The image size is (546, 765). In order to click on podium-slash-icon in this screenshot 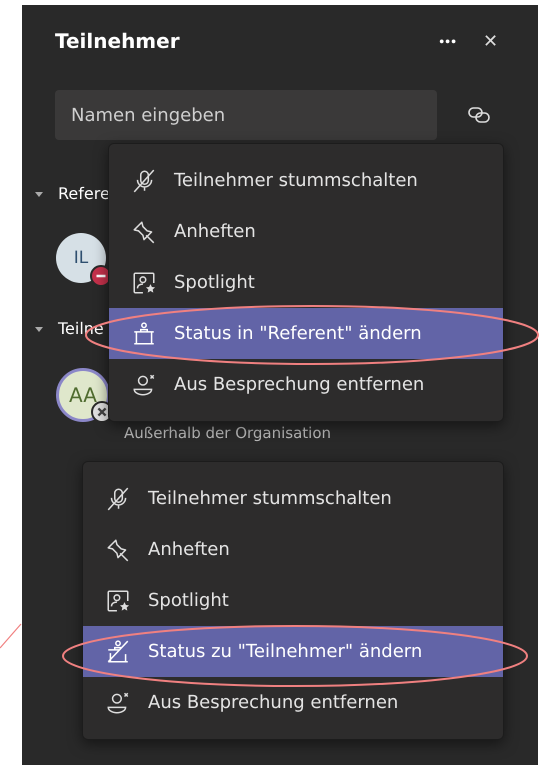, I will do `click(118, 651)`.